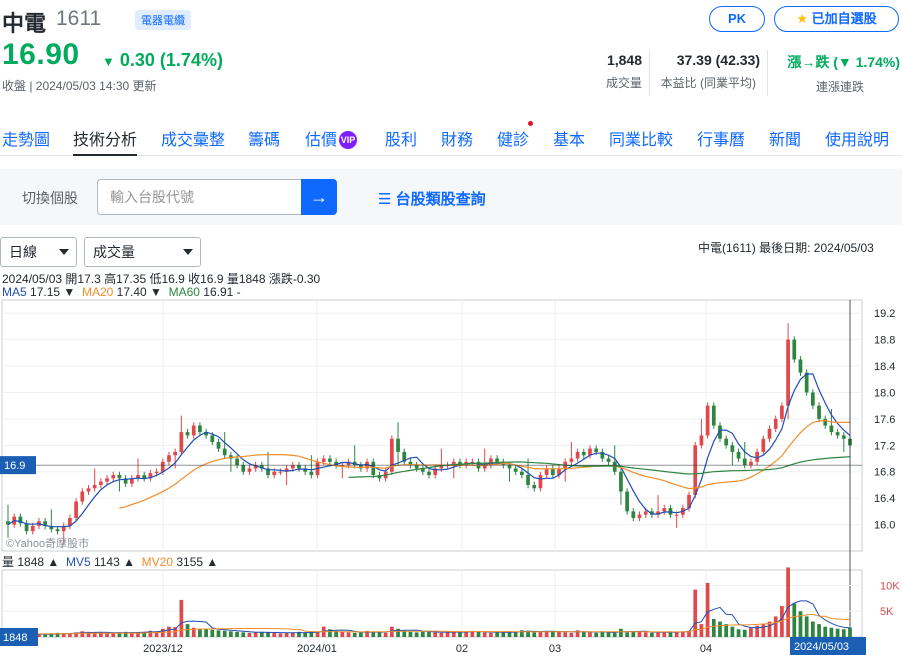 Image resolution: width=902 pixels, height=666 pixels. Describe the element at coordinates (31, 562) in the screenshot. I see `volume-legend-item: 量 1848 ▲` at that location.